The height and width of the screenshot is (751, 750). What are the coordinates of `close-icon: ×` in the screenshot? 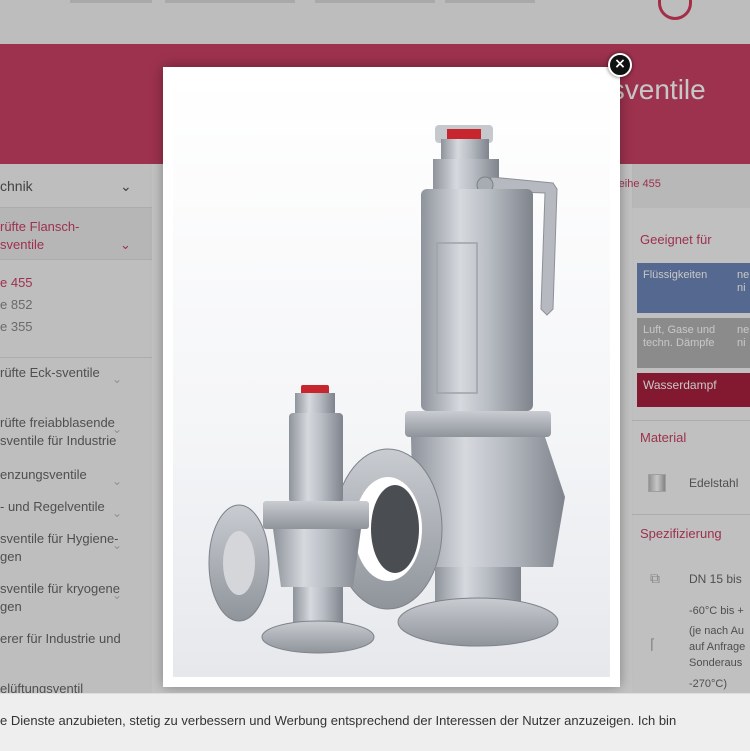 It's located at (620, 65).